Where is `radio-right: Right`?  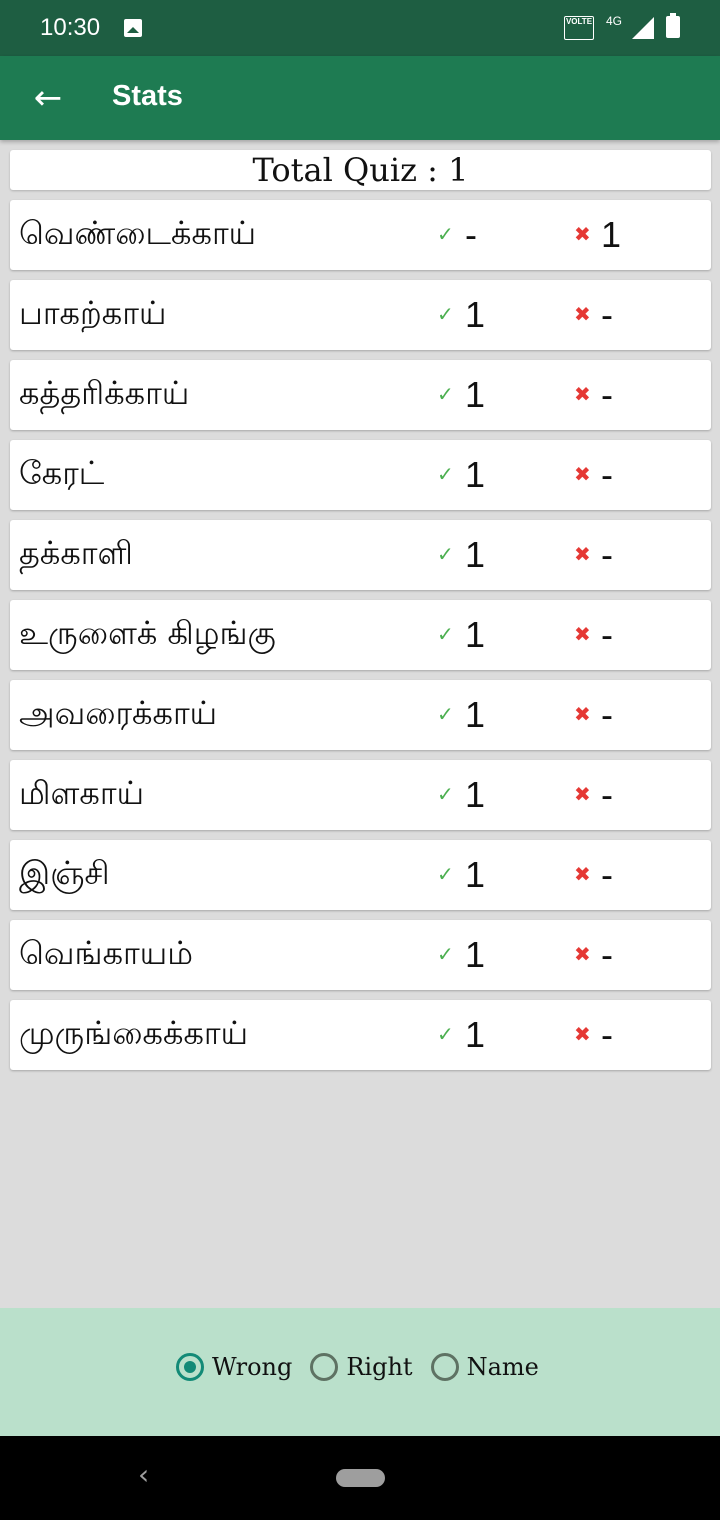
radio-right: Right is located at coordinates (361, 1367).